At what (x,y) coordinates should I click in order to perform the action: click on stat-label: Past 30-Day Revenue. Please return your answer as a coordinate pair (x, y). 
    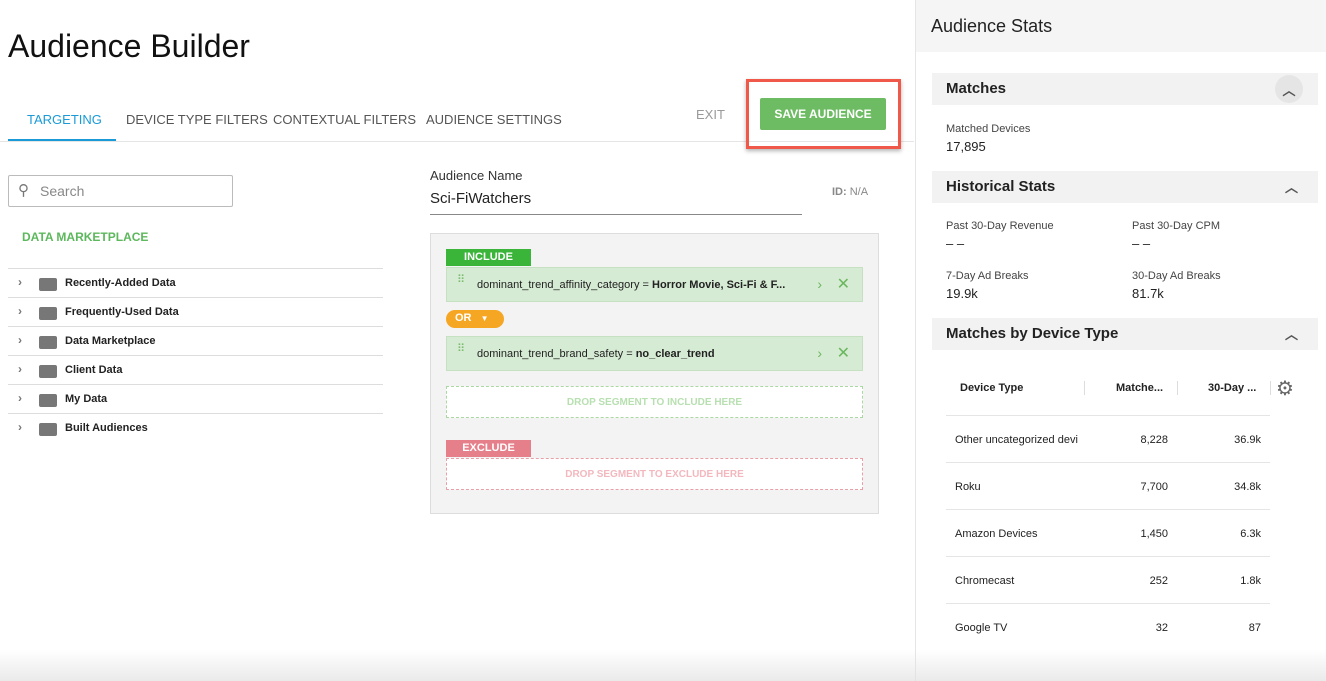
    Looking at the image, I should click on (1000, 226).